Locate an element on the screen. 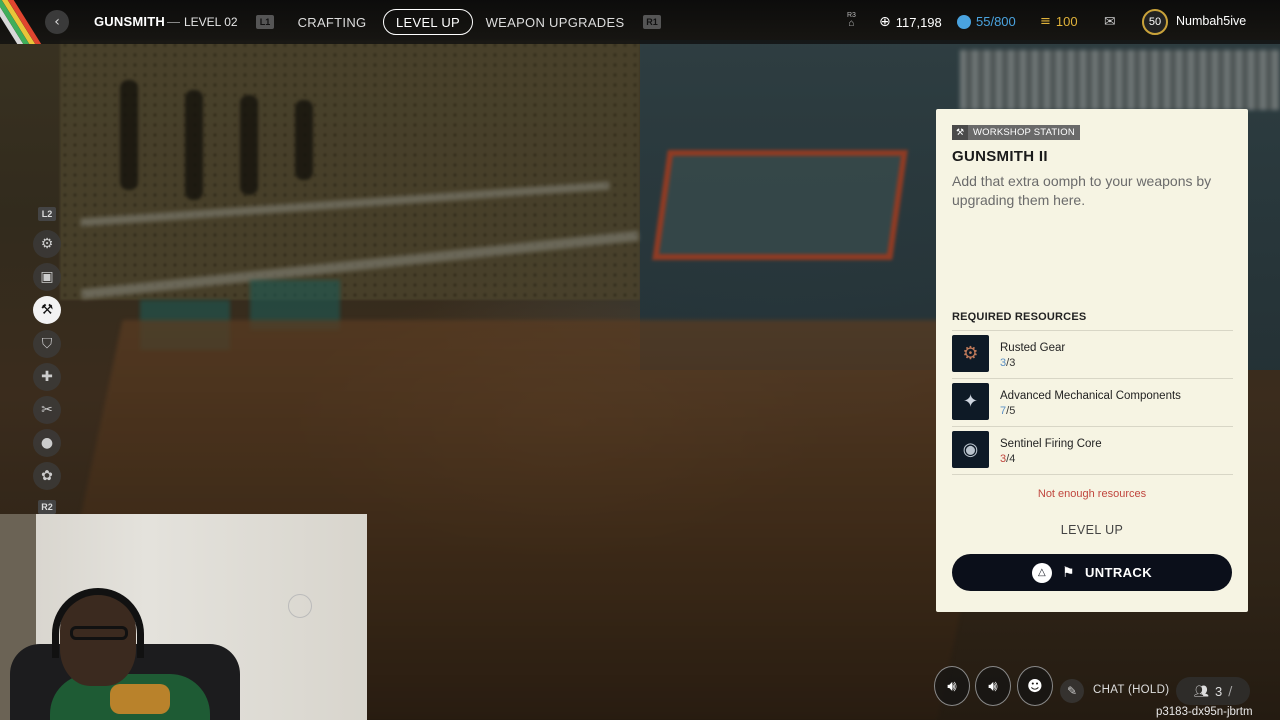 This screenshot has width=1280, height=720. medic-cross-icon: ✚ is located at coordinates (47, 377).